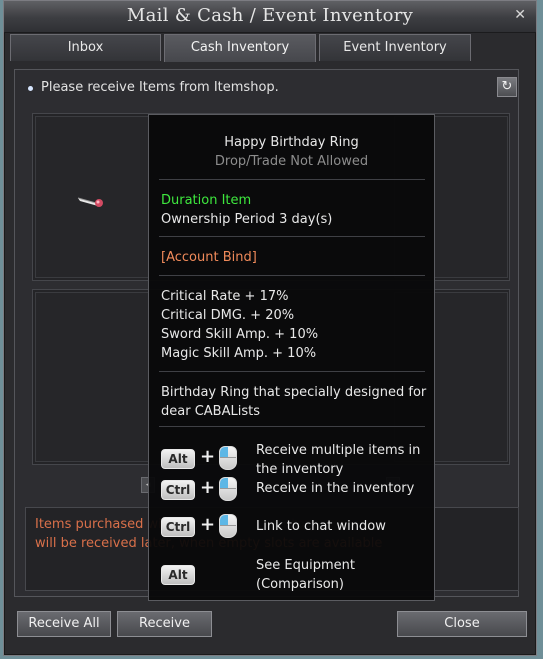 This screenshot has width=543, height=659. What do you see at coordinates (507, 87) in the screenshot?
I see `refresh-icon: ↻` at bounding box center [507, 87].